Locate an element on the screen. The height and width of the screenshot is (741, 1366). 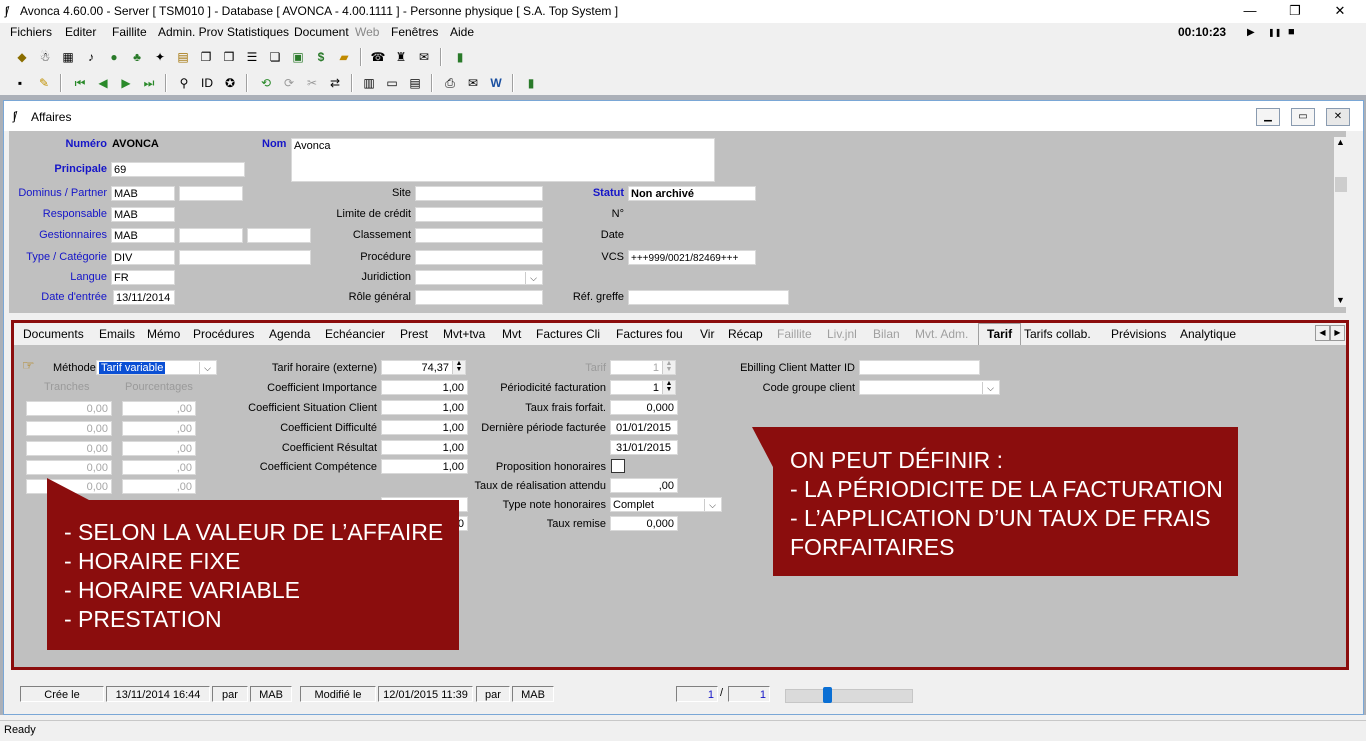
tab-agenda: Agenda is located at coordinates (289, 334).